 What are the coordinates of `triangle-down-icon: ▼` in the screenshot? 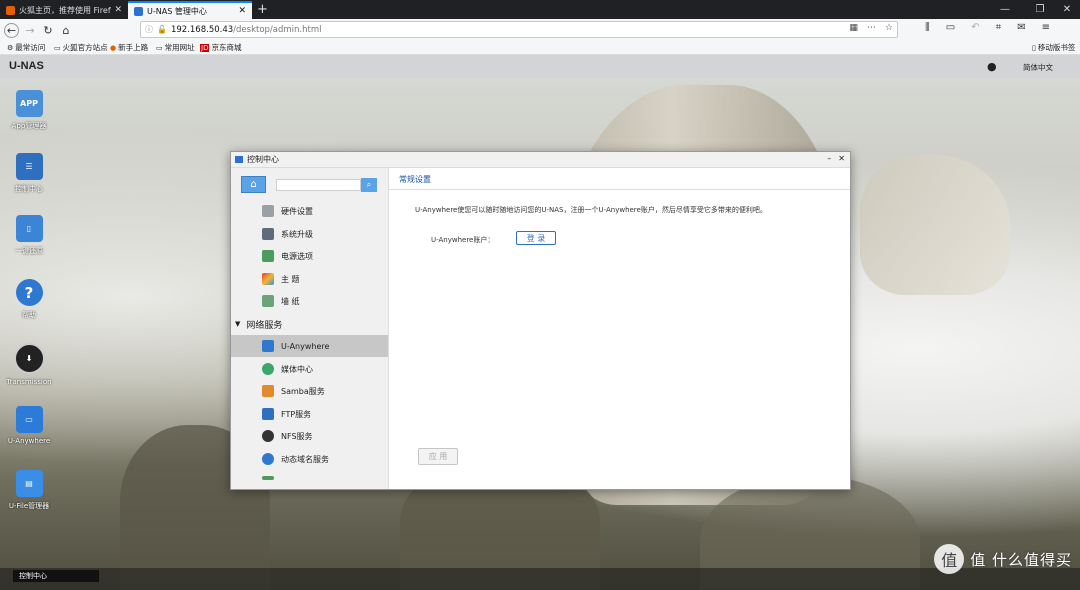 It's located at (238, 324).